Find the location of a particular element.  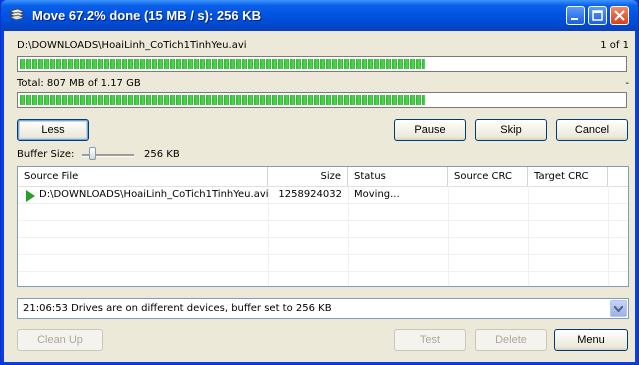

total-progress-fill is located at coordinates (222, 100).